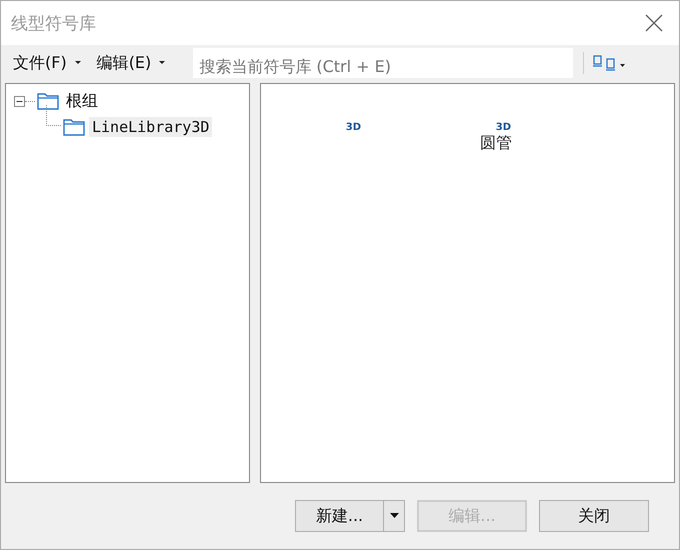  Describe the element at coordinates (19, 101) in the screenshot. I see `collapse-icon` at that location.